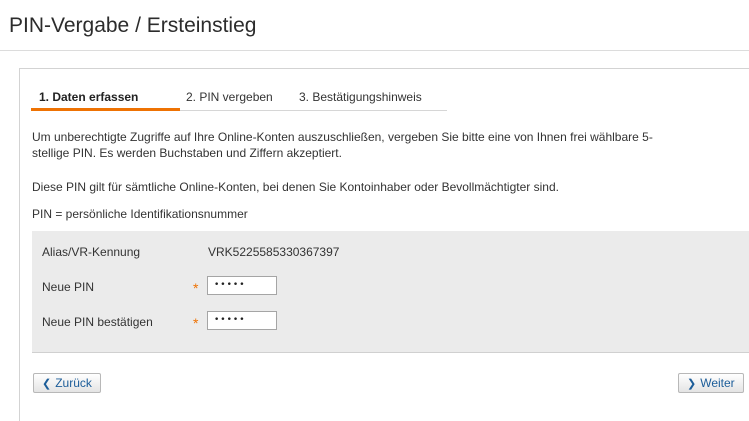 This screenshot has height=421, width=749. I want to click on title-divider, so click(374, 50).